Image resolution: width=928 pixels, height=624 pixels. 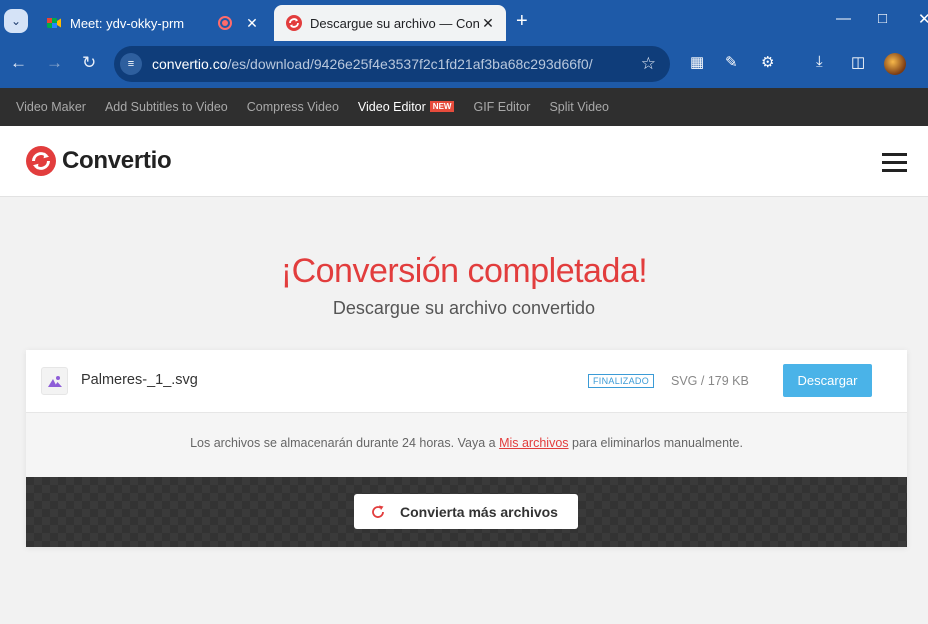 What do you see at coordinates (131, 64) in the screenshot?
I see `site-settings-icon: ≡` at bounding box center [131, 64].